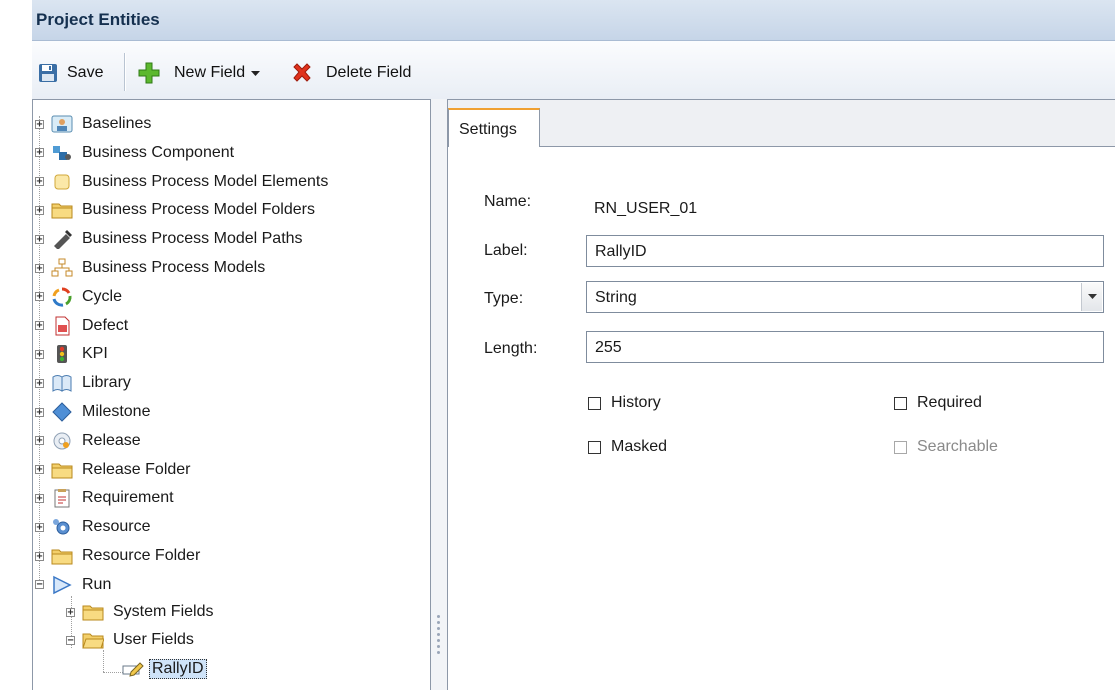 The image size is (1115, 690). What do you see at coordinates (781, 123) in the screenshot?
I see `tab-strip: Settings` at bounding box center [781, 123].